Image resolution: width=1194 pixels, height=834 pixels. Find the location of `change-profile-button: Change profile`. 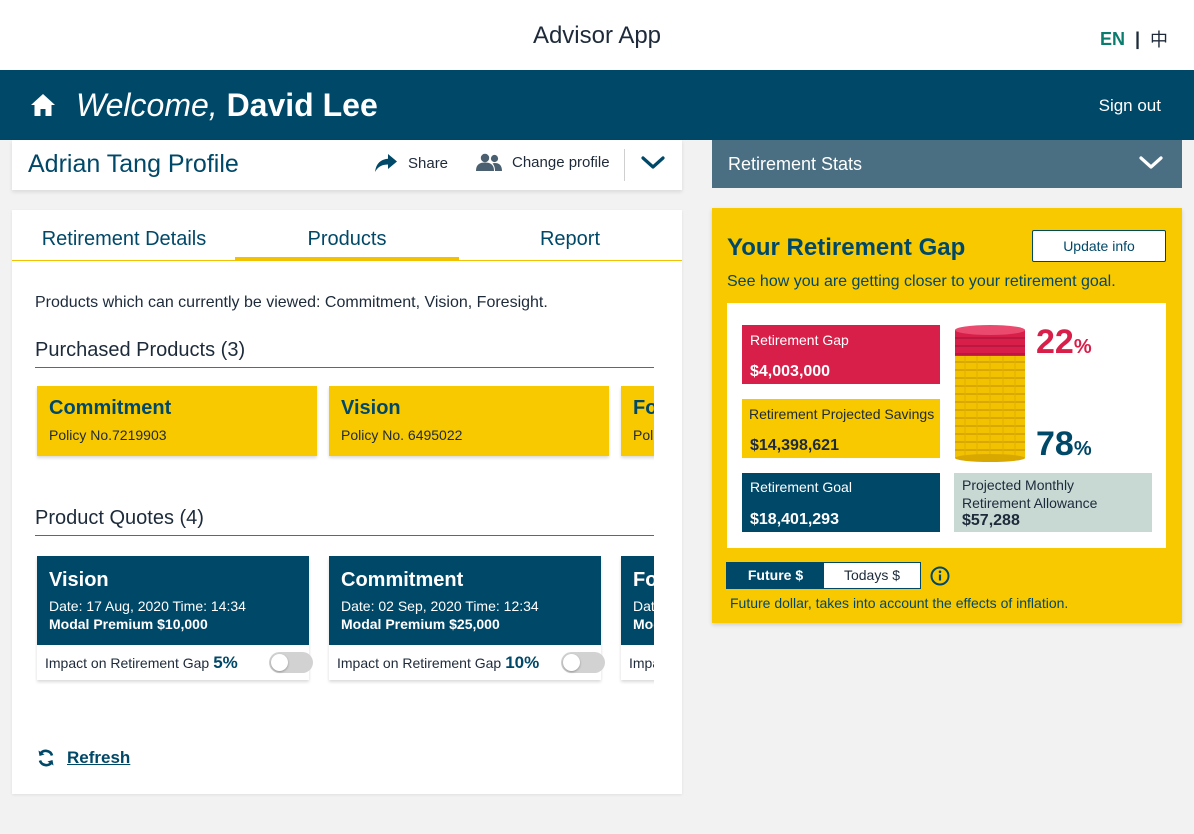

change-profile-button: Change profile is located at coordinates (543, 162).